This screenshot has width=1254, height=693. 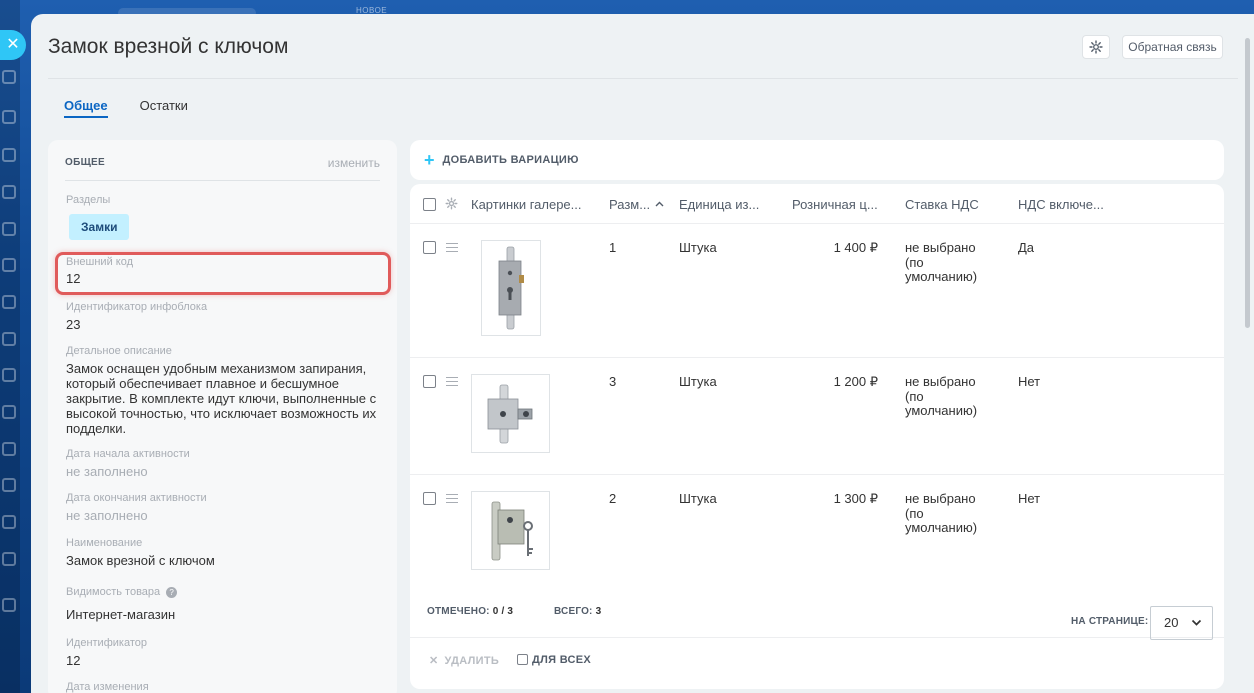 What do you see at coordinates (642, 46) in the screenshot?
I see `slider-header: Замок врезной с ключом Обратная связь` at bounding box center [642, 46].